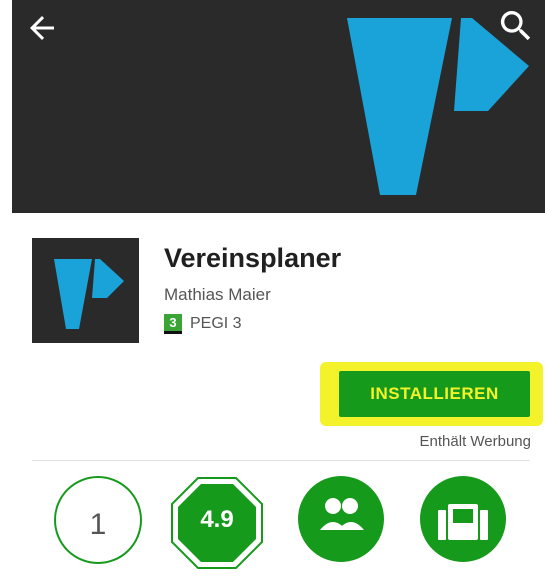 This screenshot has width=545, height=576. Describe the element at coordinates (281, 460) in the screenshot. I see `divider` at that location.